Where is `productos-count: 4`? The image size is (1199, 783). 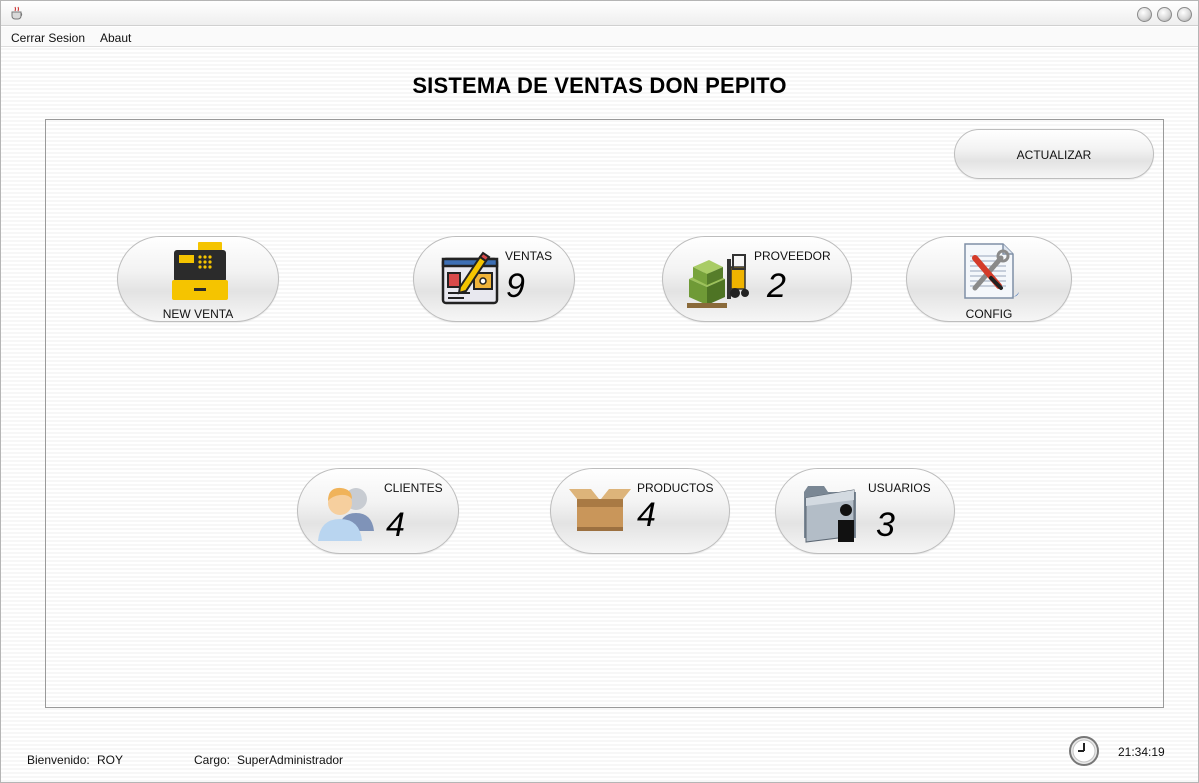 productos-count: 4 is located at coordinates (646, 515).